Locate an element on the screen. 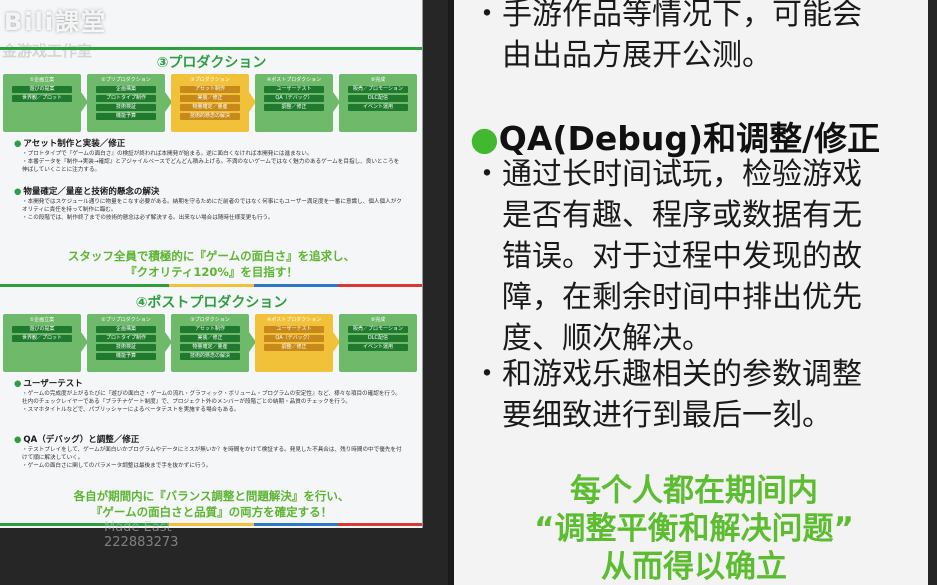  overlay-watermark: Made East 222883273 is located at coordinates (141, 535).